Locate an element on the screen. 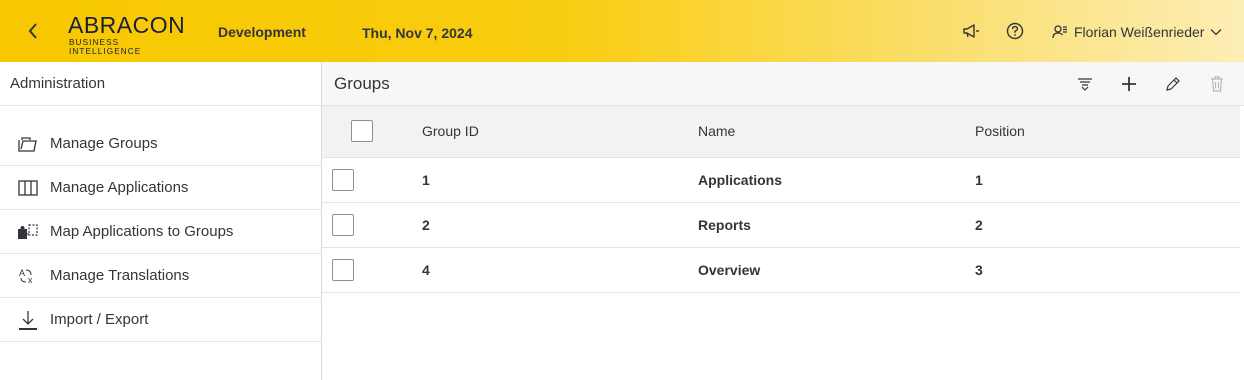 This screenshot has height=380, width=1244. sort-icon is located at coordinates (1085, 84).